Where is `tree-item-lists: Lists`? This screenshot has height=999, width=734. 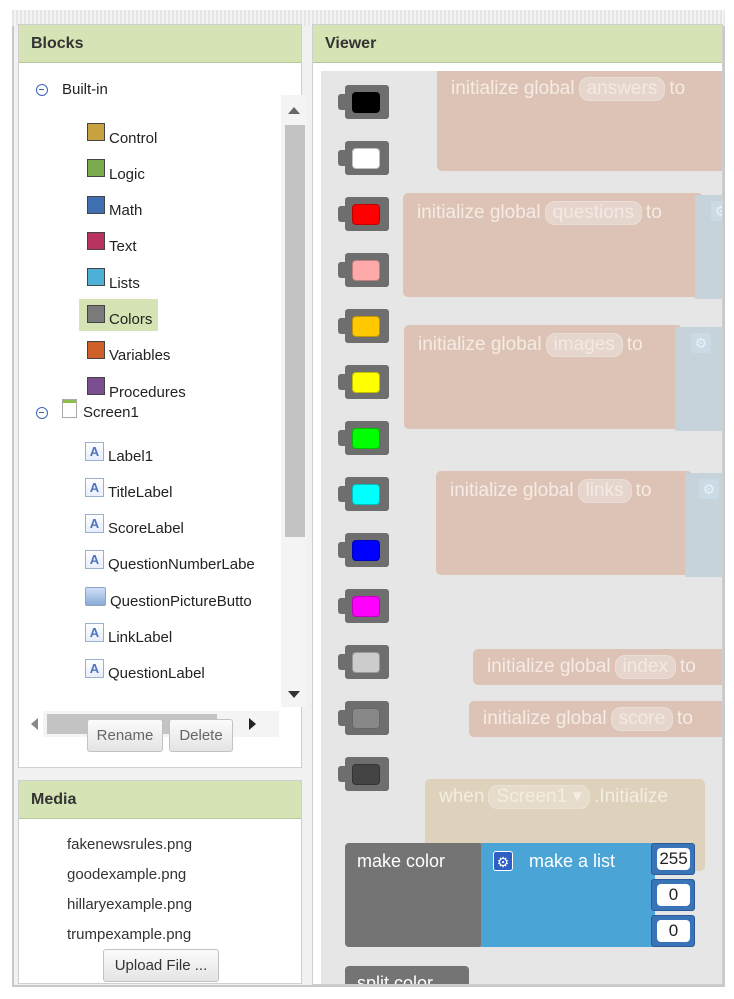 tree-item-lists: Lists is located at coordinates (112, 278).